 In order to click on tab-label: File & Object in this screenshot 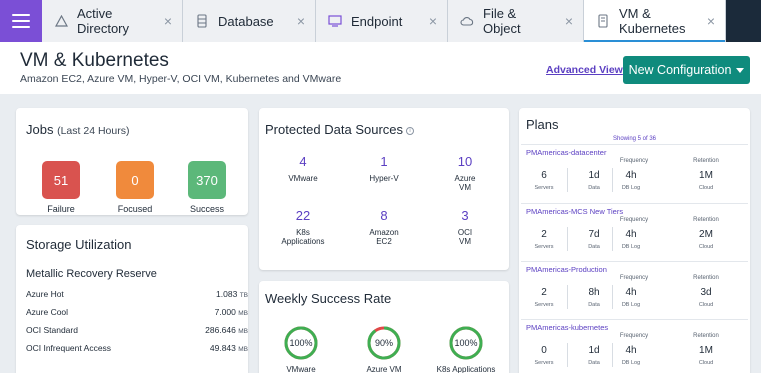, I will do `click(502, 21)`.